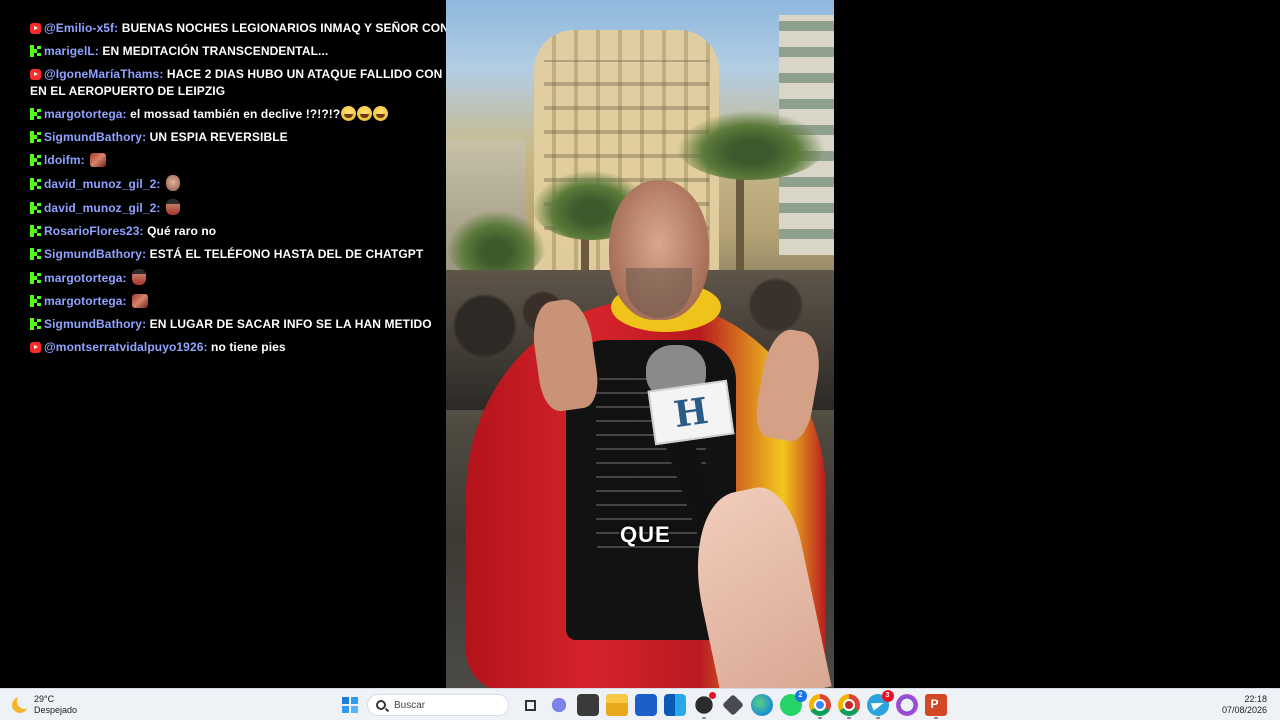 This screenshot has height=720, width=1280. What do you see at coordinates (92, 231) in the screenshot?
I see `chat-username: RosarioFlores23` at bounding box center [92, 231].